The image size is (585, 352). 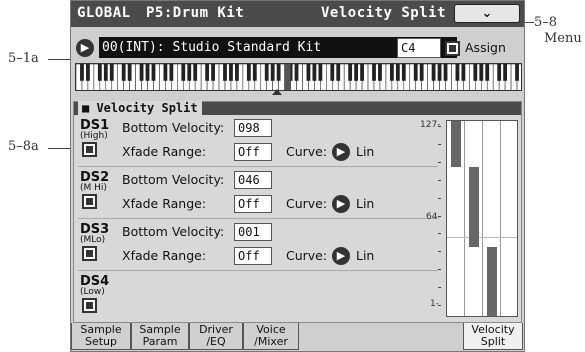 I want to click on page-menu-button: ⌄, so click(x=487, y=13).